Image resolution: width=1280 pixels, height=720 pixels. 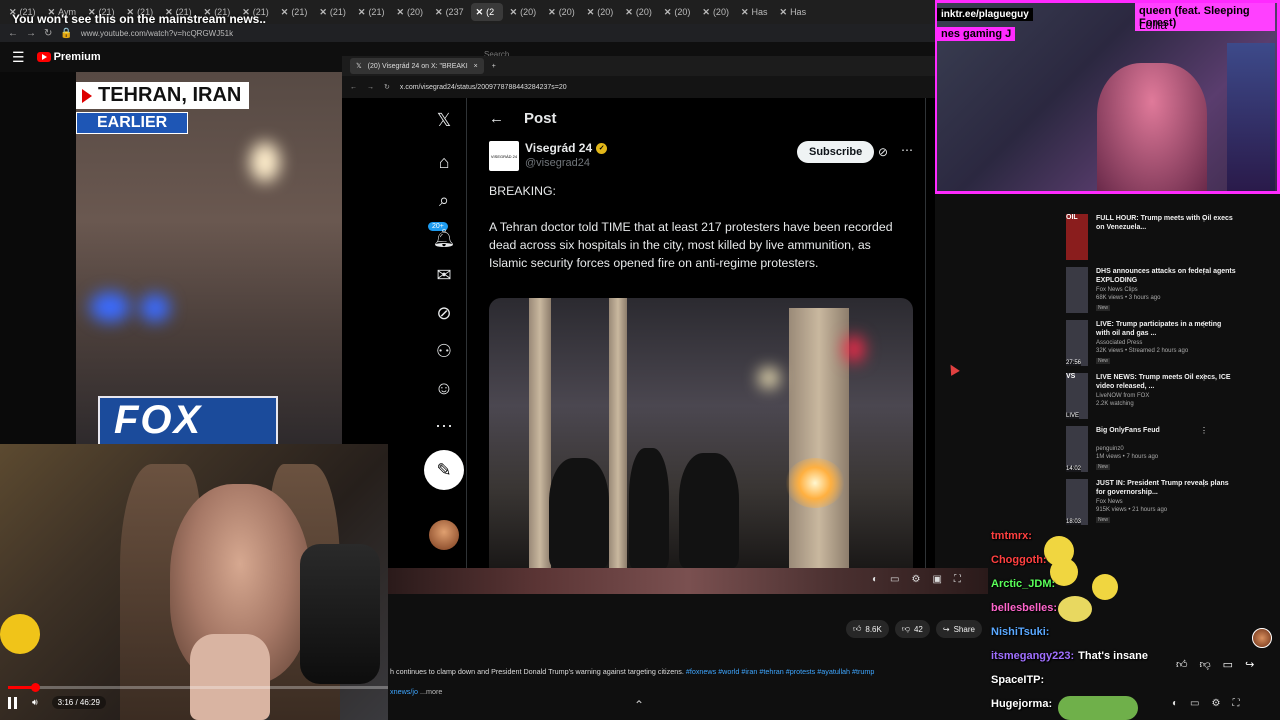 What do you see at coordinates (496, 118) in the screenshot?
I see `back-arrow-icon: ←` at bounding box center [496, 118].